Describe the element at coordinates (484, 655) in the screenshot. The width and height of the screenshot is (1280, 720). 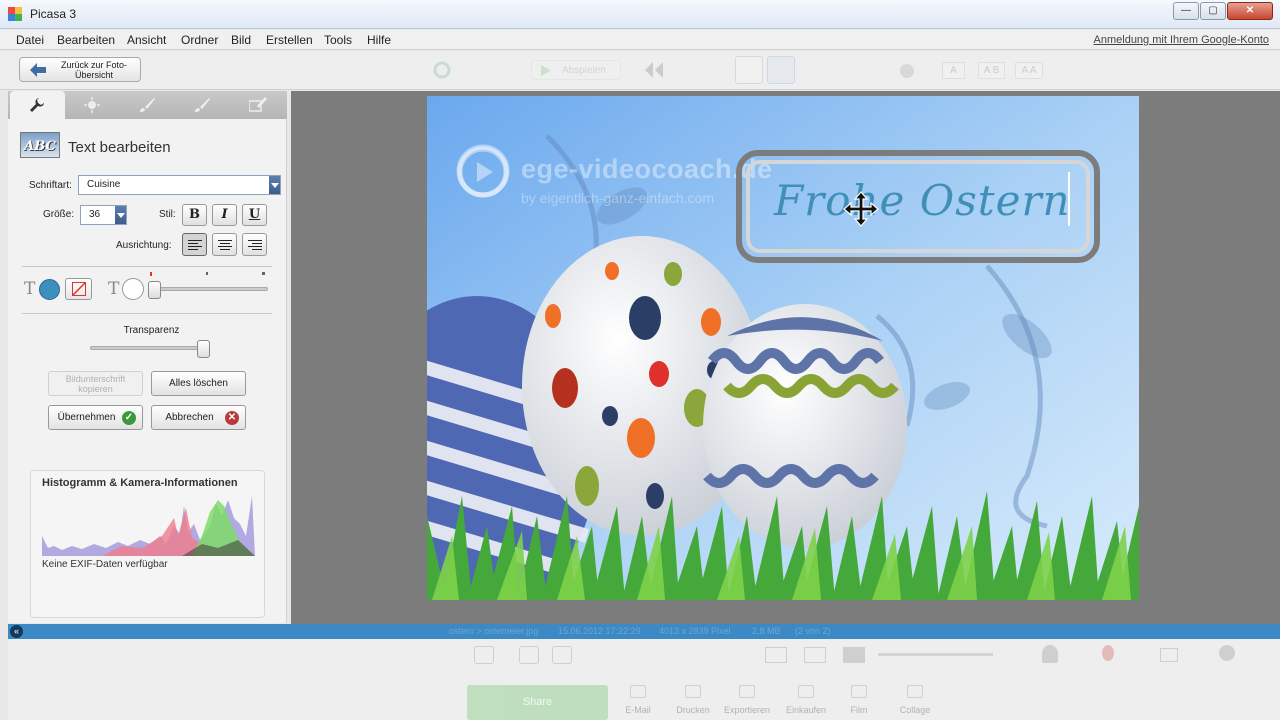
I see `star-button` at that location.